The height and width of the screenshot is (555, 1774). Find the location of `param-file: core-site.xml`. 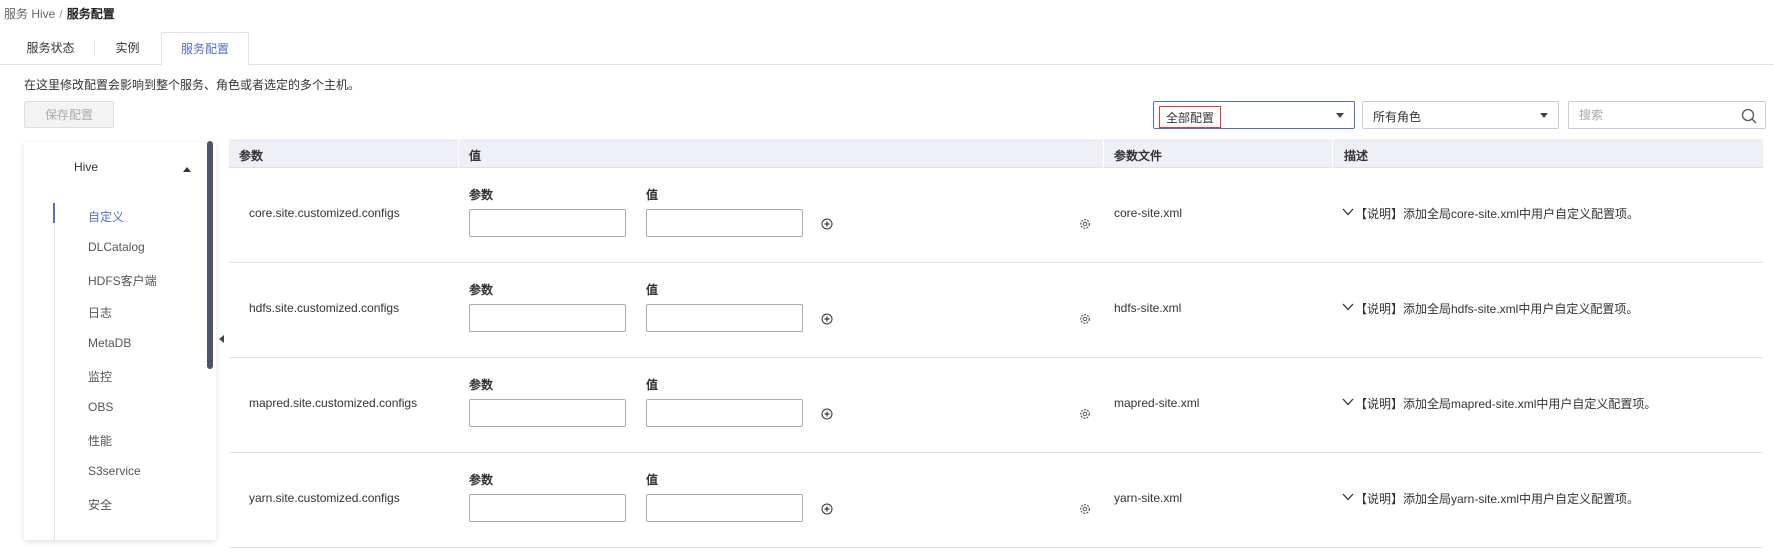

param-file: core-site.xml is located at coordinates (1148, 213).